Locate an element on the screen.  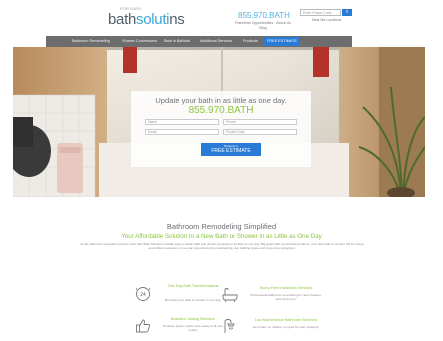
locator-link: Near Me Locations is located at coordinates (326, 20).